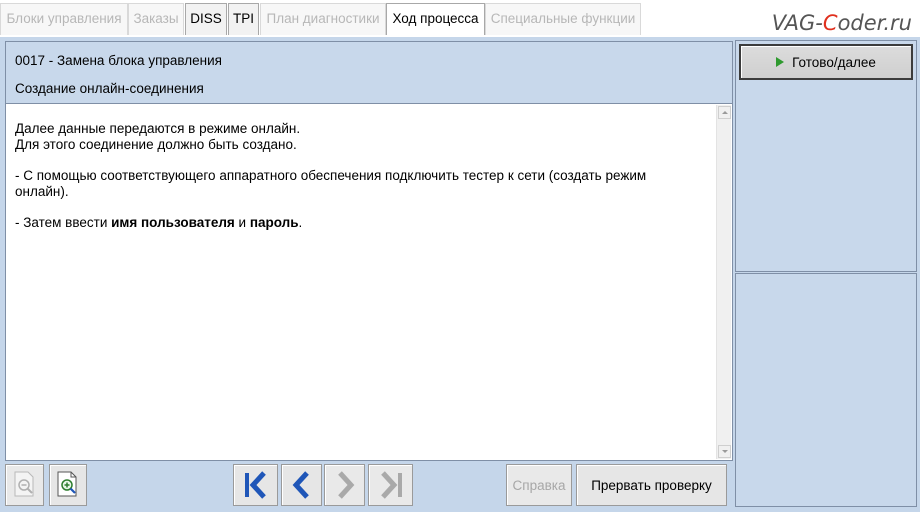 The image size is (920, 512). I want to click on tab-process-flow: Ход процесса, so click(435, 19).